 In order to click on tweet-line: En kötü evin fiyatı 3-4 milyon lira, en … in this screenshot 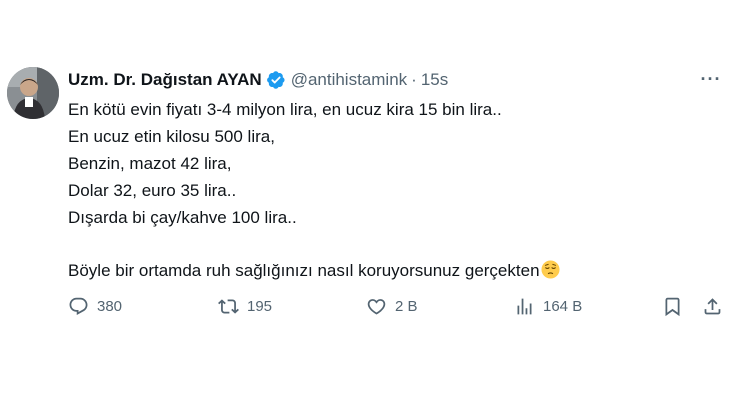, I will do `click(285, 109)`.